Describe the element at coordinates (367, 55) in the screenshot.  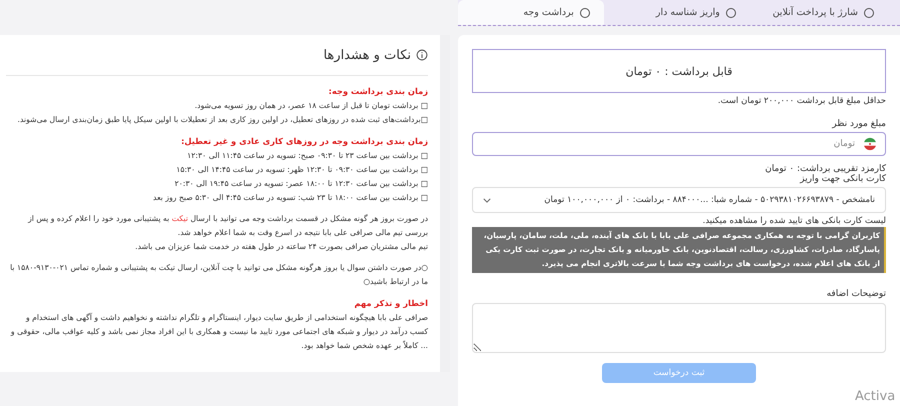
I see `panel-title: نکات و هشدارها` at that location.